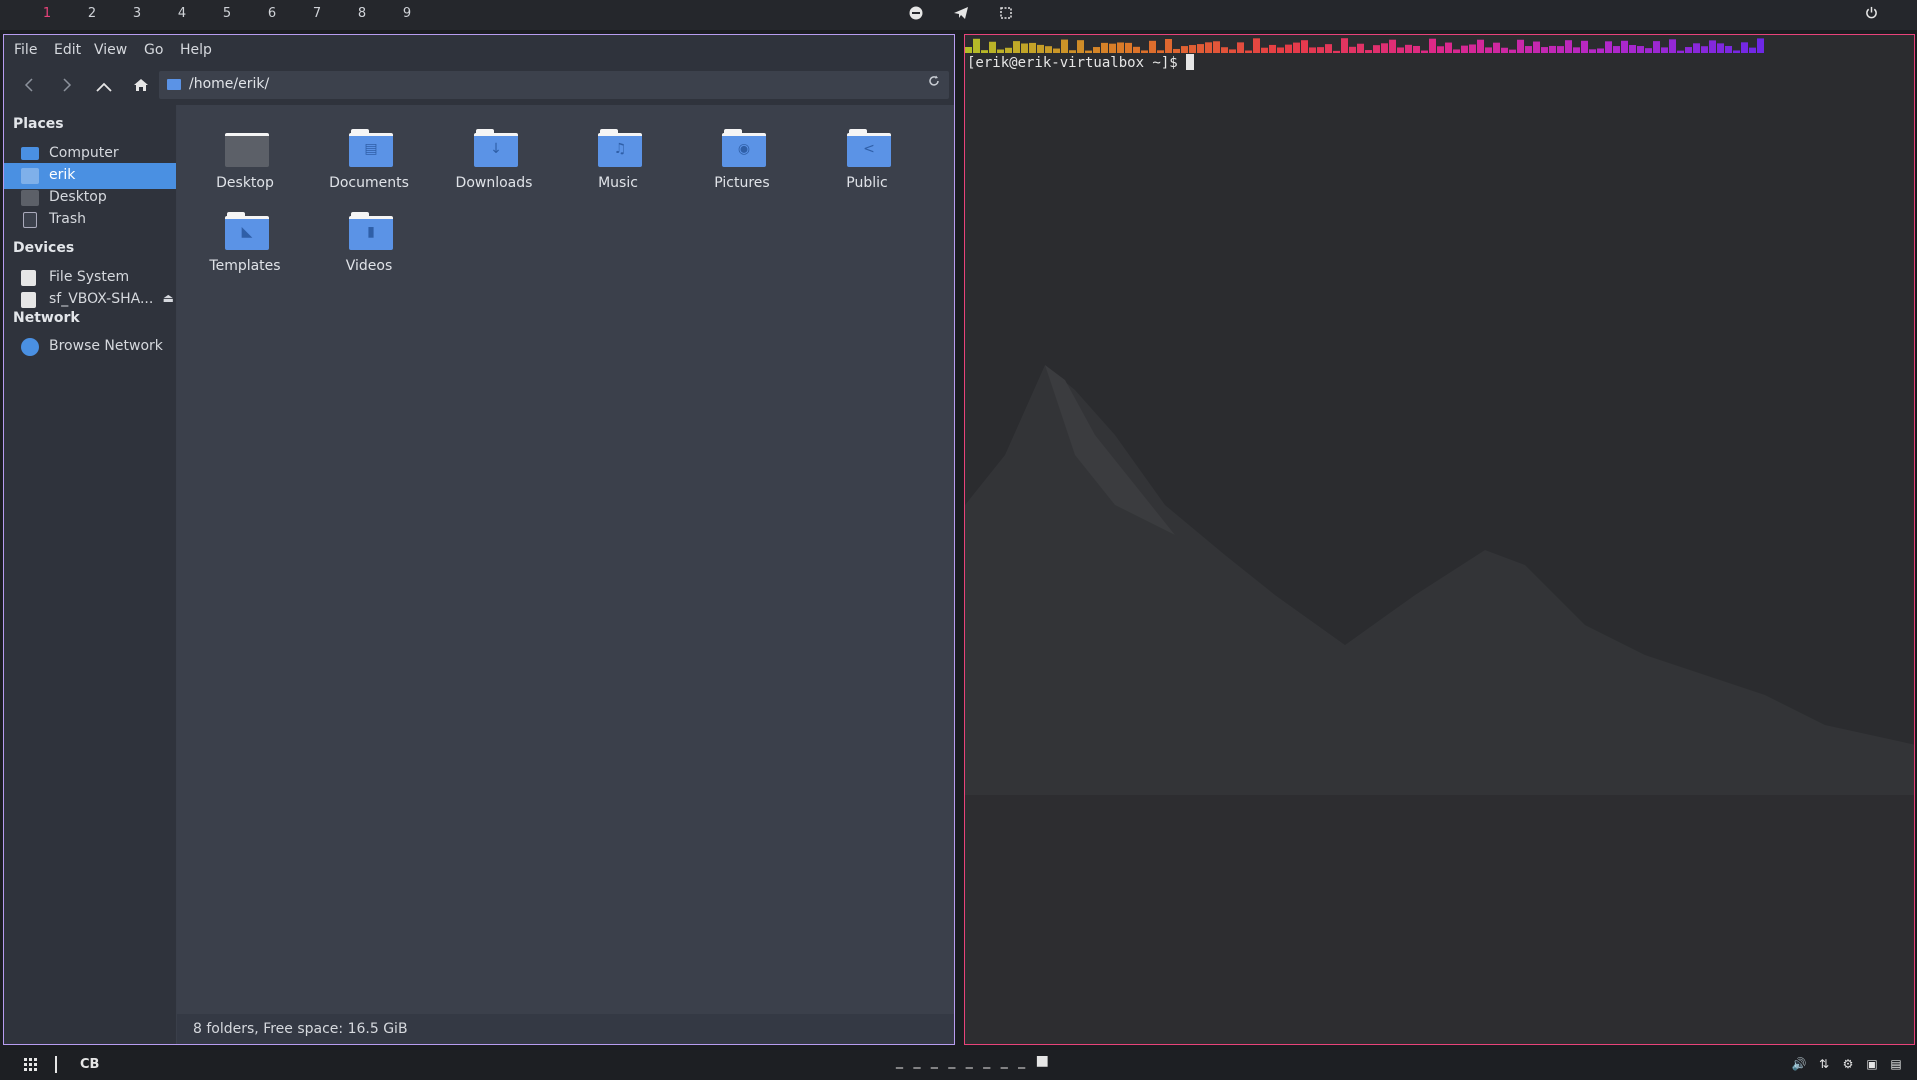 The image size is (1917, 1080). What do you see at coordinates (67, 50) in the screenshot?
I see `menu-edit: Edit` at bounding box center [67, 50].